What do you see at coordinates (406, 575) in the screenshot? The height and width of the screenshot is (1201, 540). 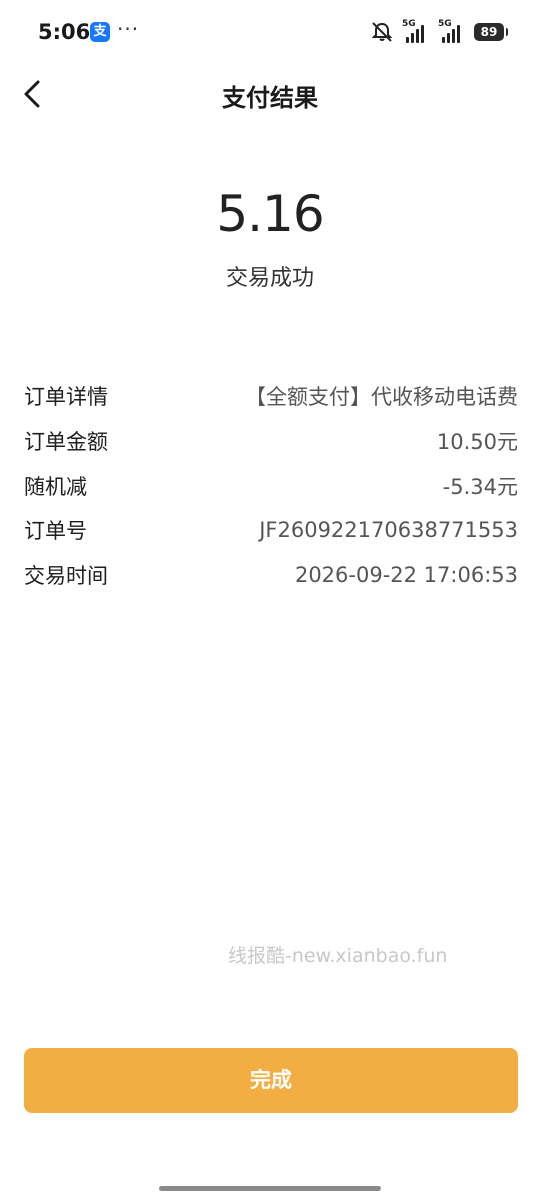 I see `detail-value: 2026-09-22 17:06:53` at bounding box center [406, 575].